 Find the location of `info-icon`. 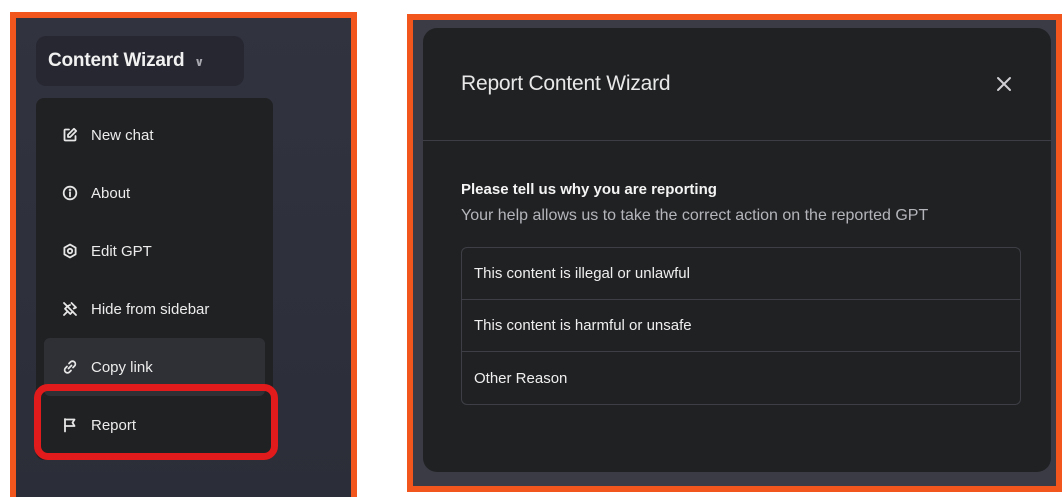

info-icon is located at coordinates (70, 193).